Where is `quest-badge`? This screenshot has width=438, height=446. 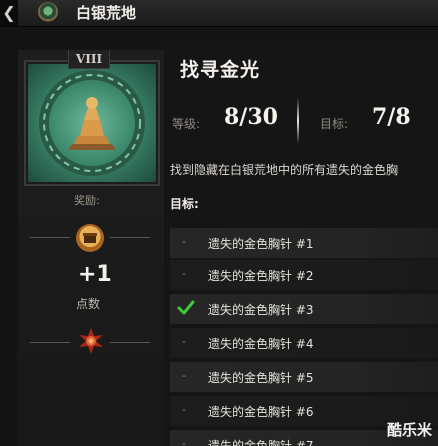
quest-badge is located at coordinates (92, 123).